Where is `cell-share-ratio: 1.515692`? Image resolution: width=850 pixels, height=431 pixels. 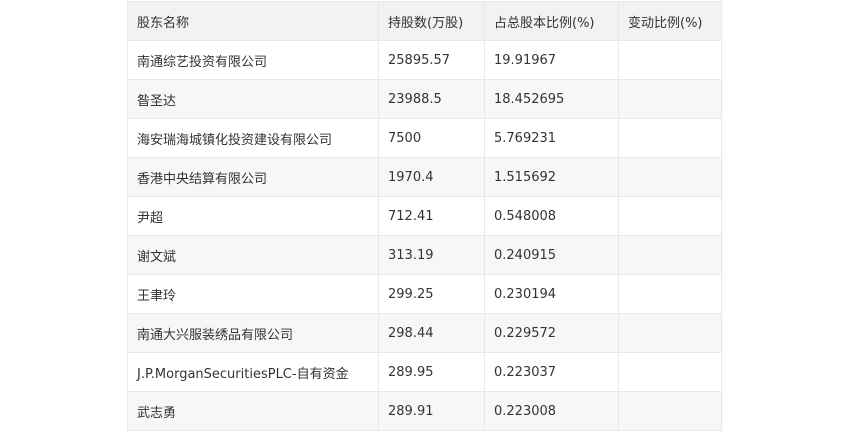
cell-share-ratio: 1.515692 is located at coordinates (551, 177).